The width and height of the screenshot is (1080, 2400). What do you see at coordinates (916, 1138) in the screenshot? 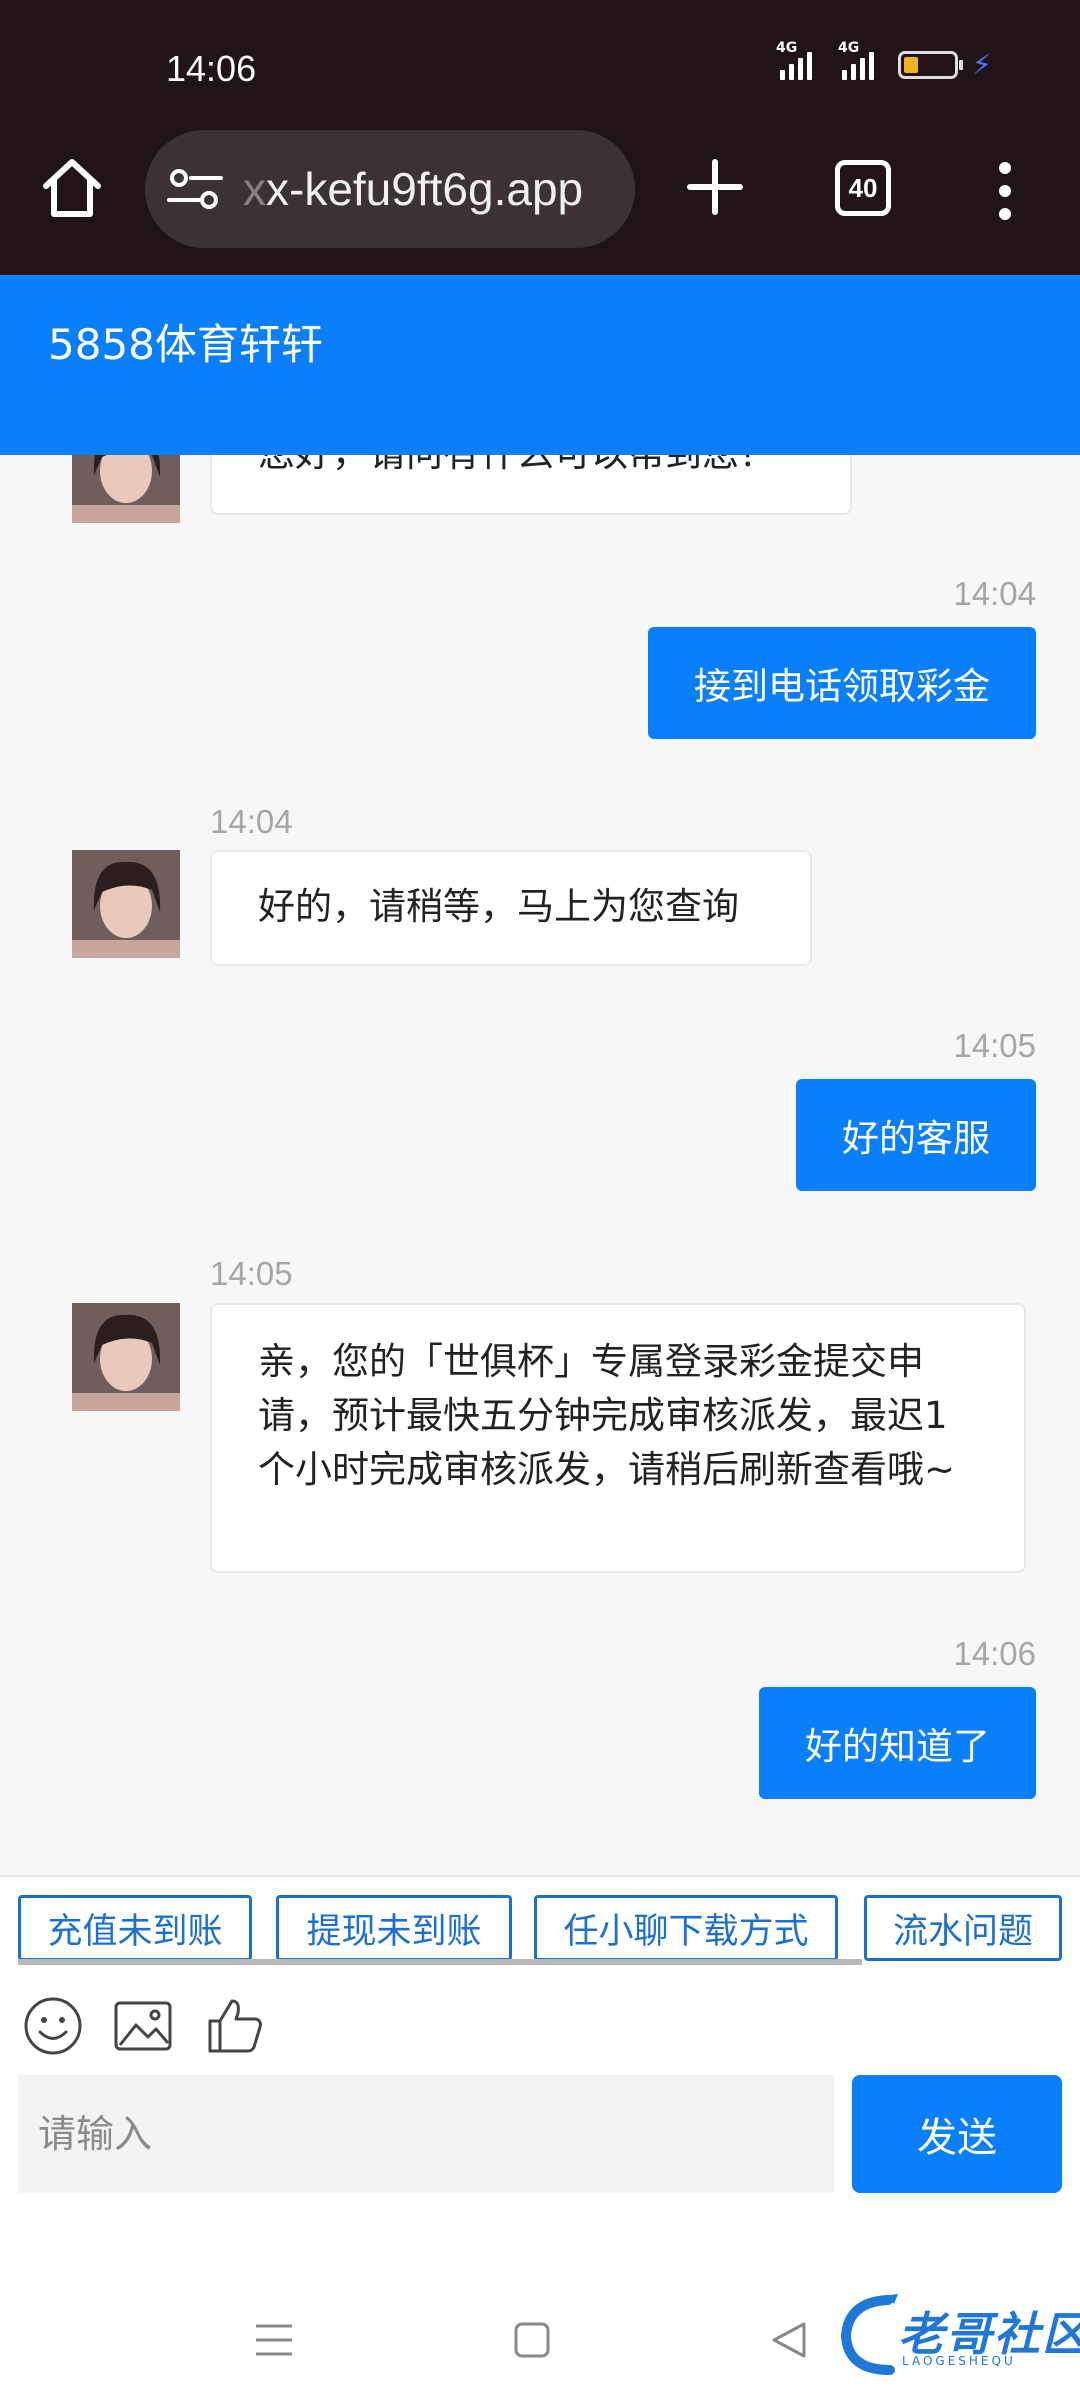
I see `message-text: 好的客服` at bounding box center [916, 1138].